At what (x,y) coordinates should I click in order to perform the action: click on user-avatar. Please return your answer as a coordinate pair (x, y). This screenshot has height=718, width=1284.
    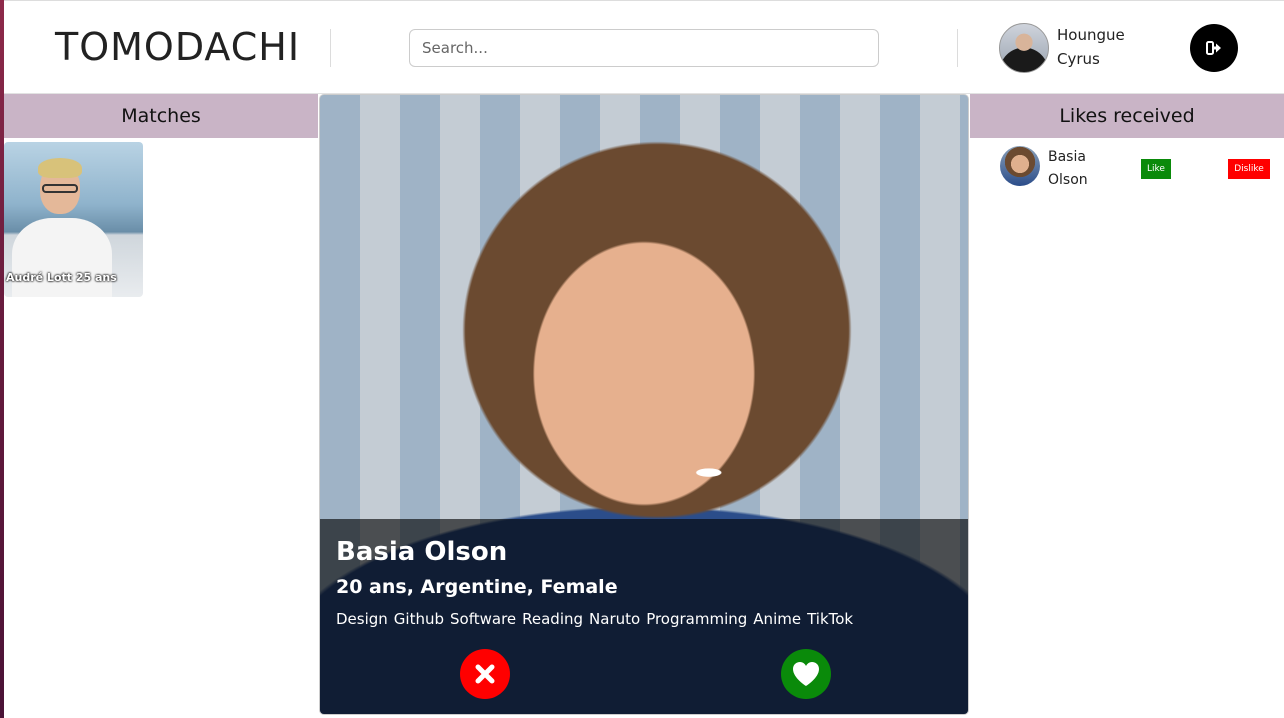
    Looking at the image, I should click on (1024, 48).